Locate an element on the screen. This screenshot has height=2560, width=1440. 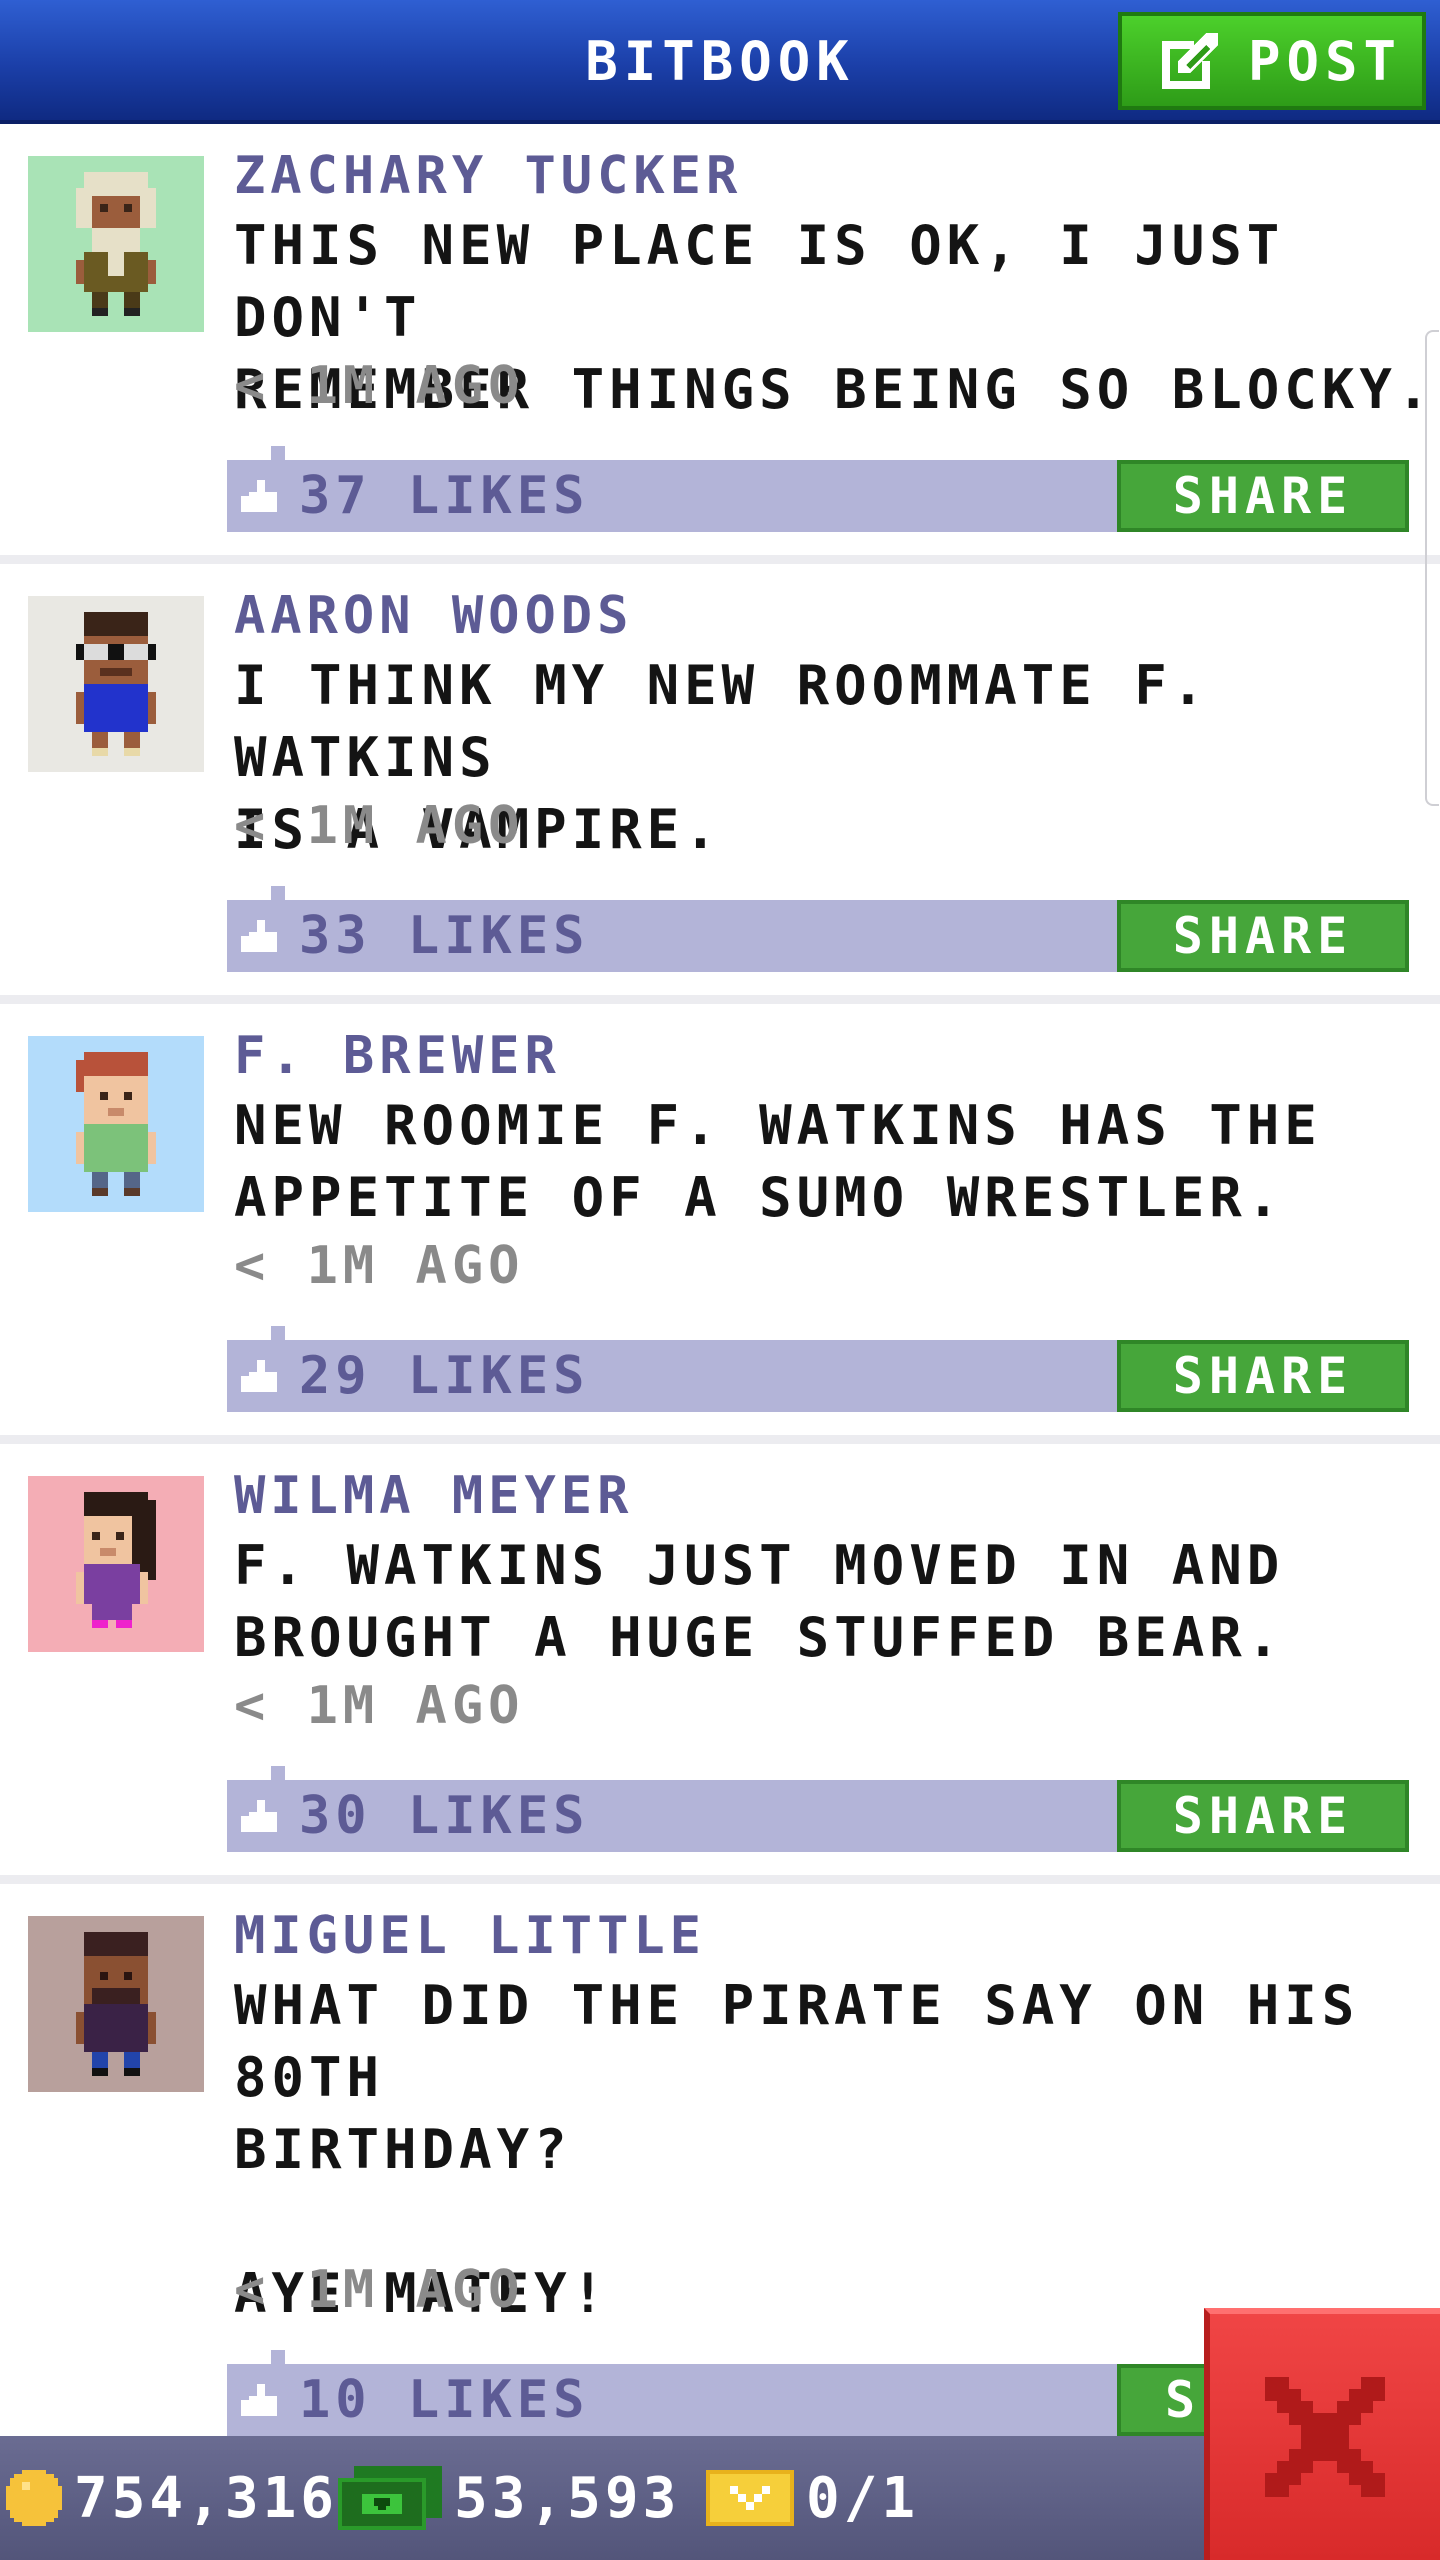
like-count: 30 LIKES is located at coordinates (444, 1816).